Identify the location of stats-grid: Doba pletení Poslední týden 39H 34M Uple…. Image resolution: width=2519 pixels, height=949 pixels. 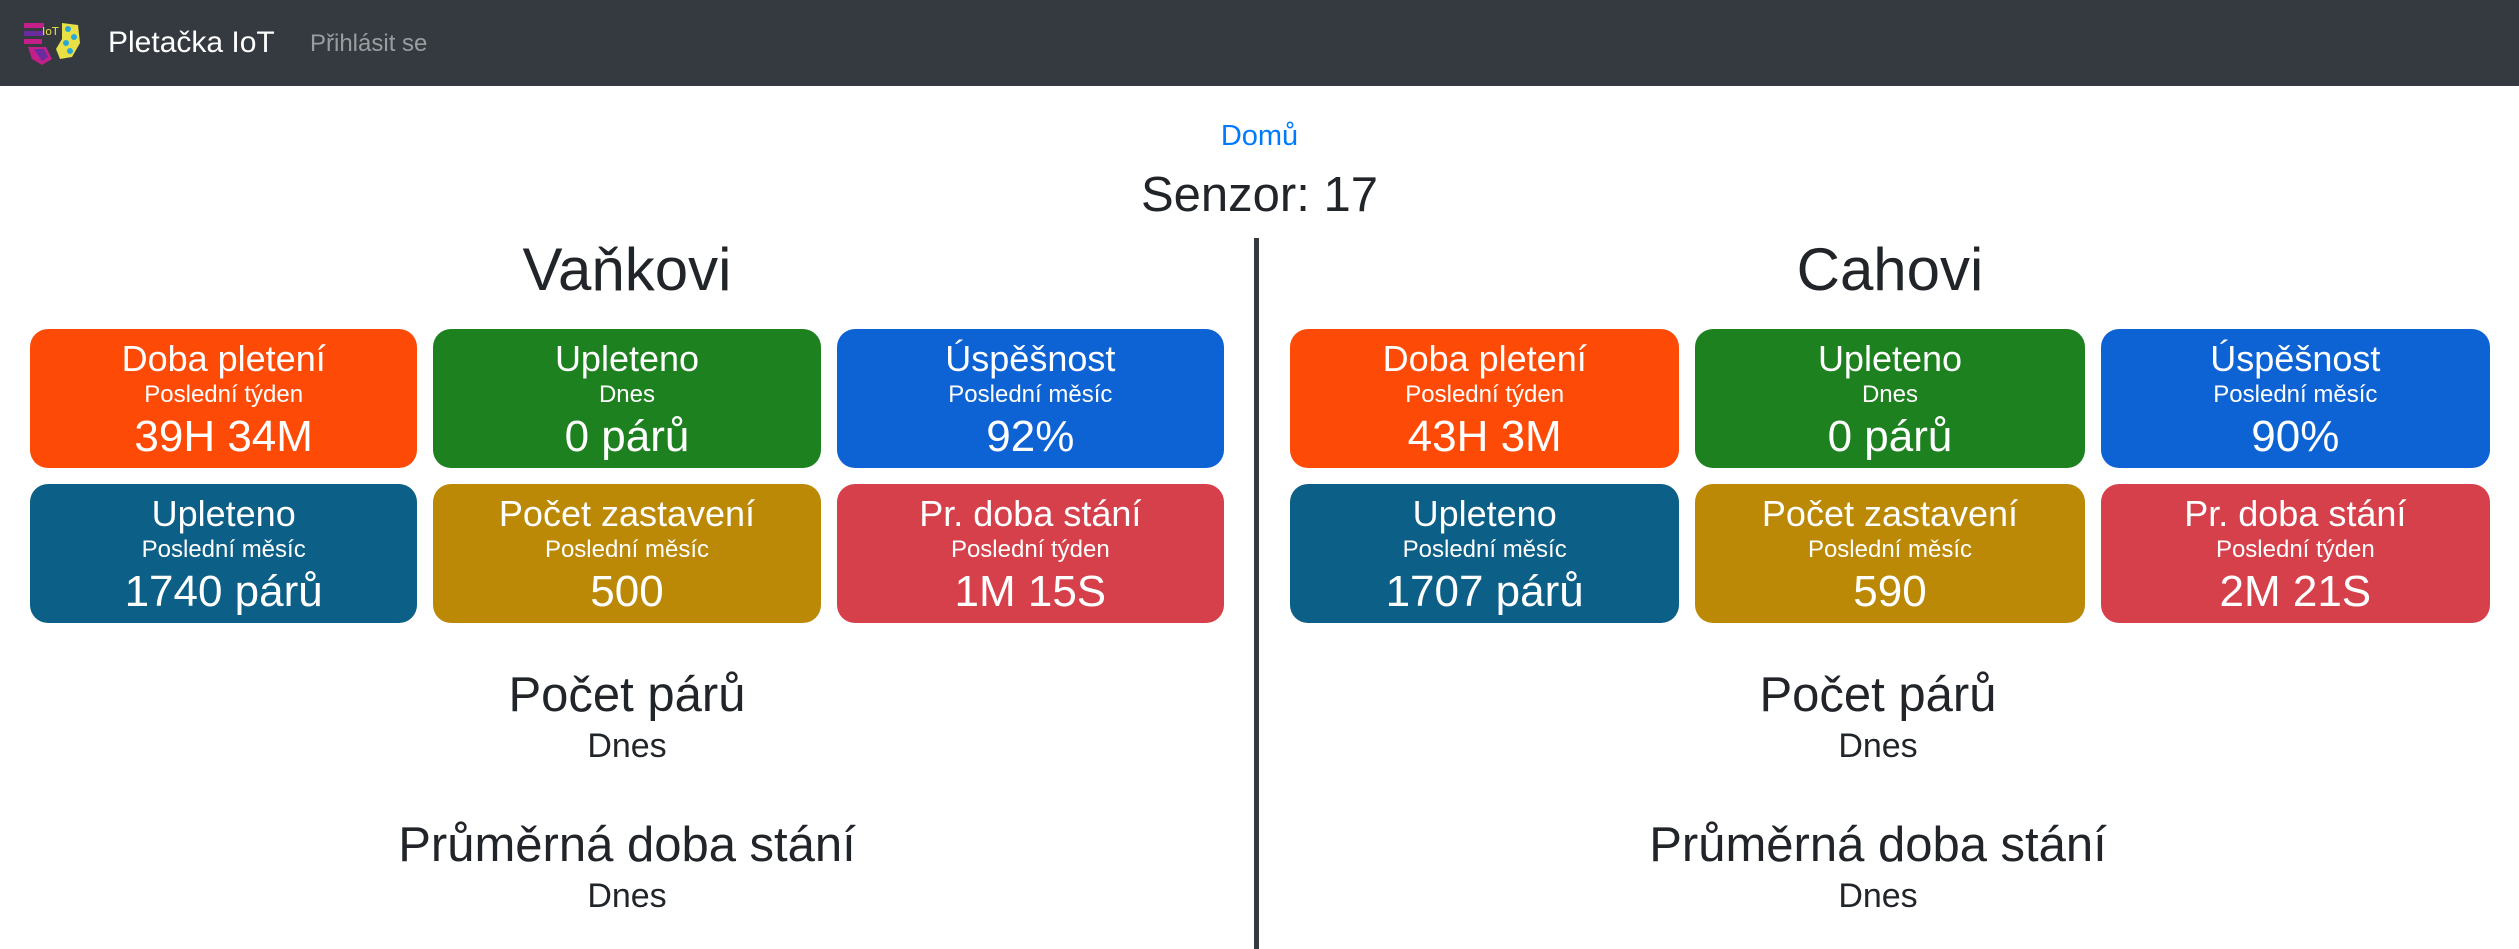
(627, 476).